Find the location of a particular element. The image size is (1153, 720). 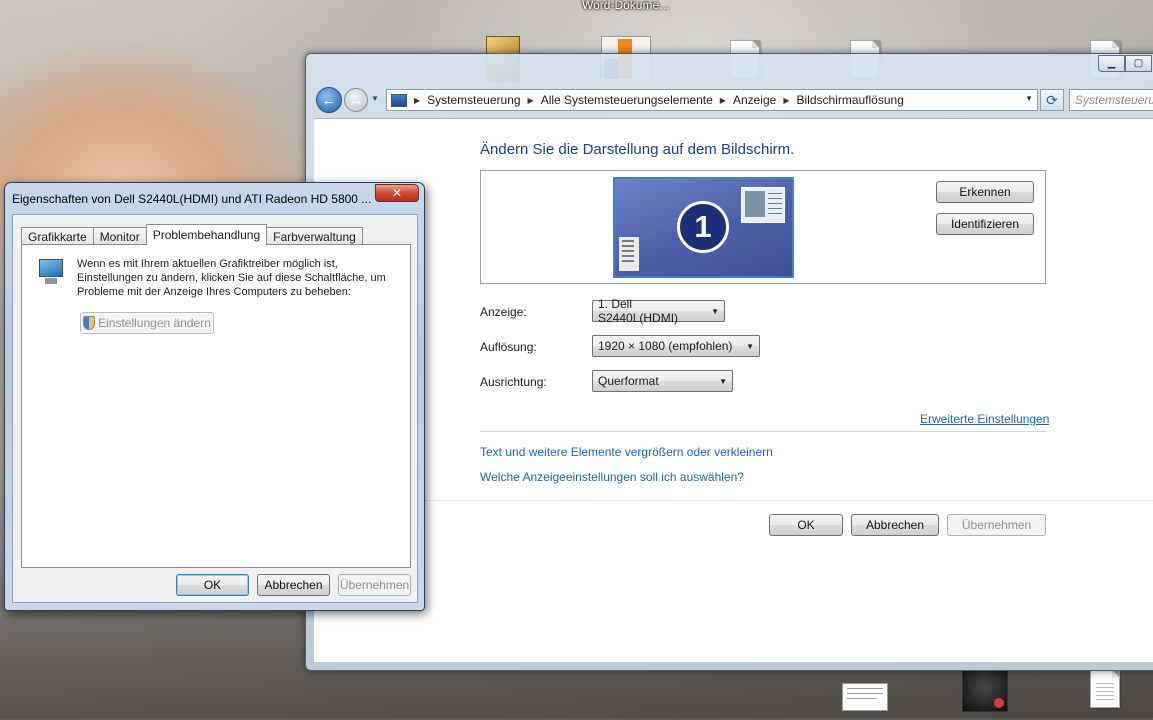

breadcrumb-item: Anzeige is located at coordinates (754, 100).